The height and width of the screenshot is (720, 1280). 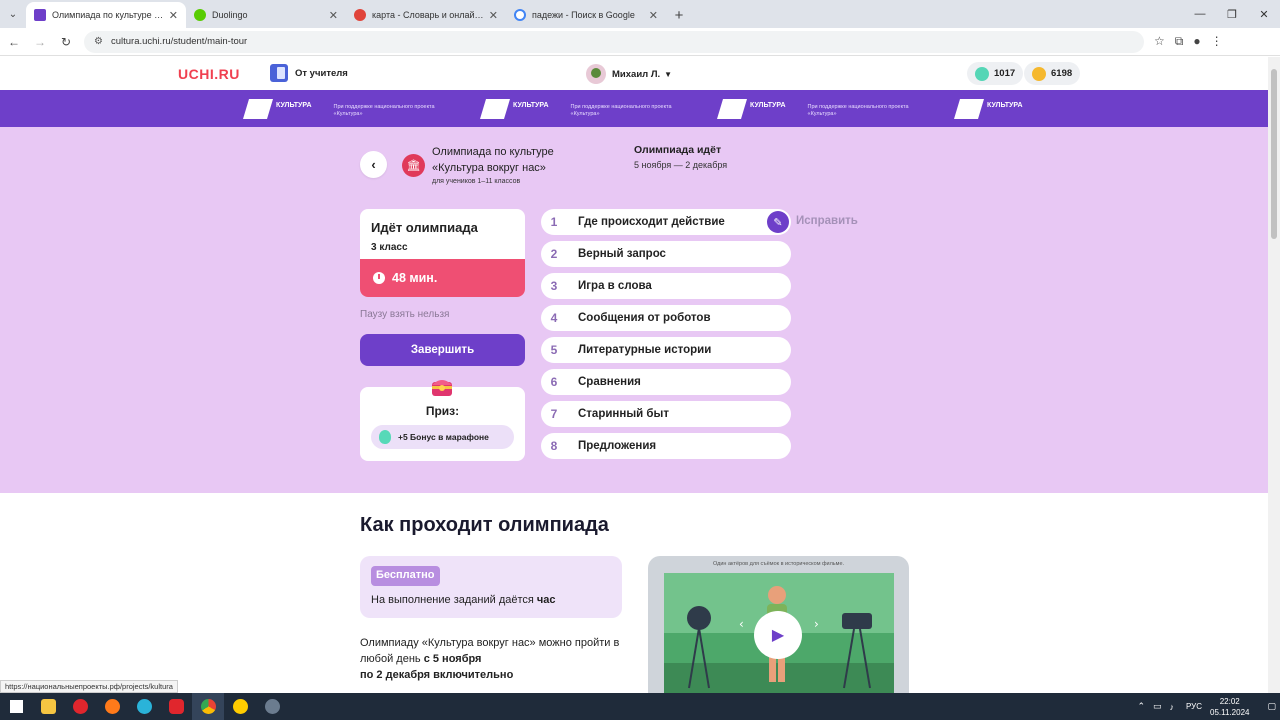 I want to click on network-icon: ▭, so click(x=1157, y=706).